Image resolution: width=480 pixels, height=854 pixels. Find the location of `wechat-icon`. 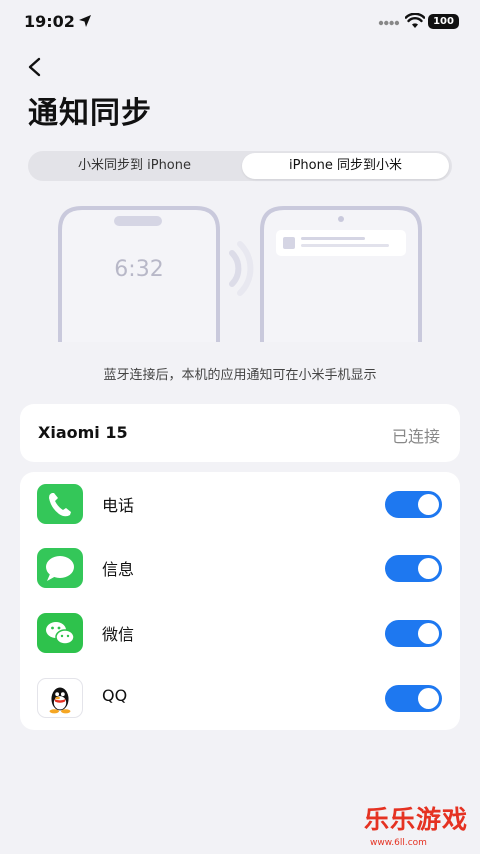

wechat-icon is located at coordinates (60, 633).